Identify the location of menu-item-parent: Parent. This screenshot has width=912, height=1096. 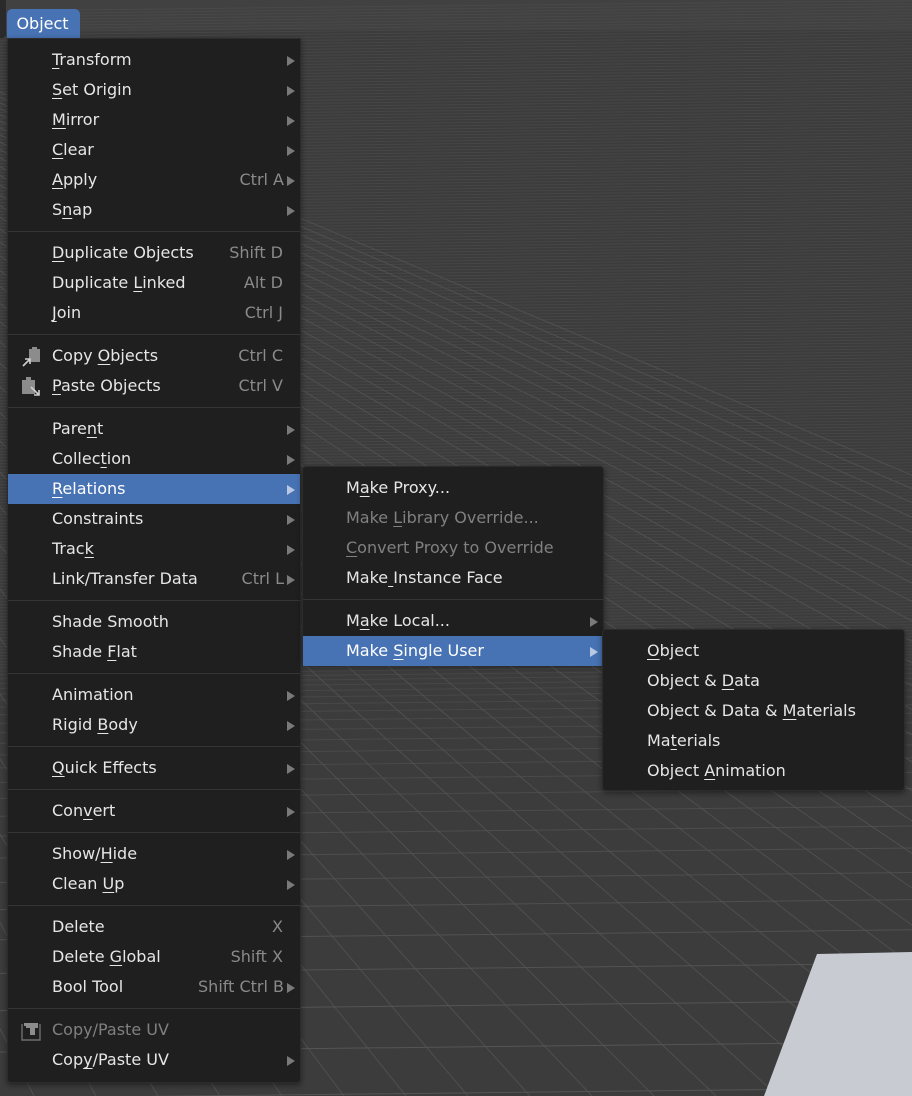
(154, 429).